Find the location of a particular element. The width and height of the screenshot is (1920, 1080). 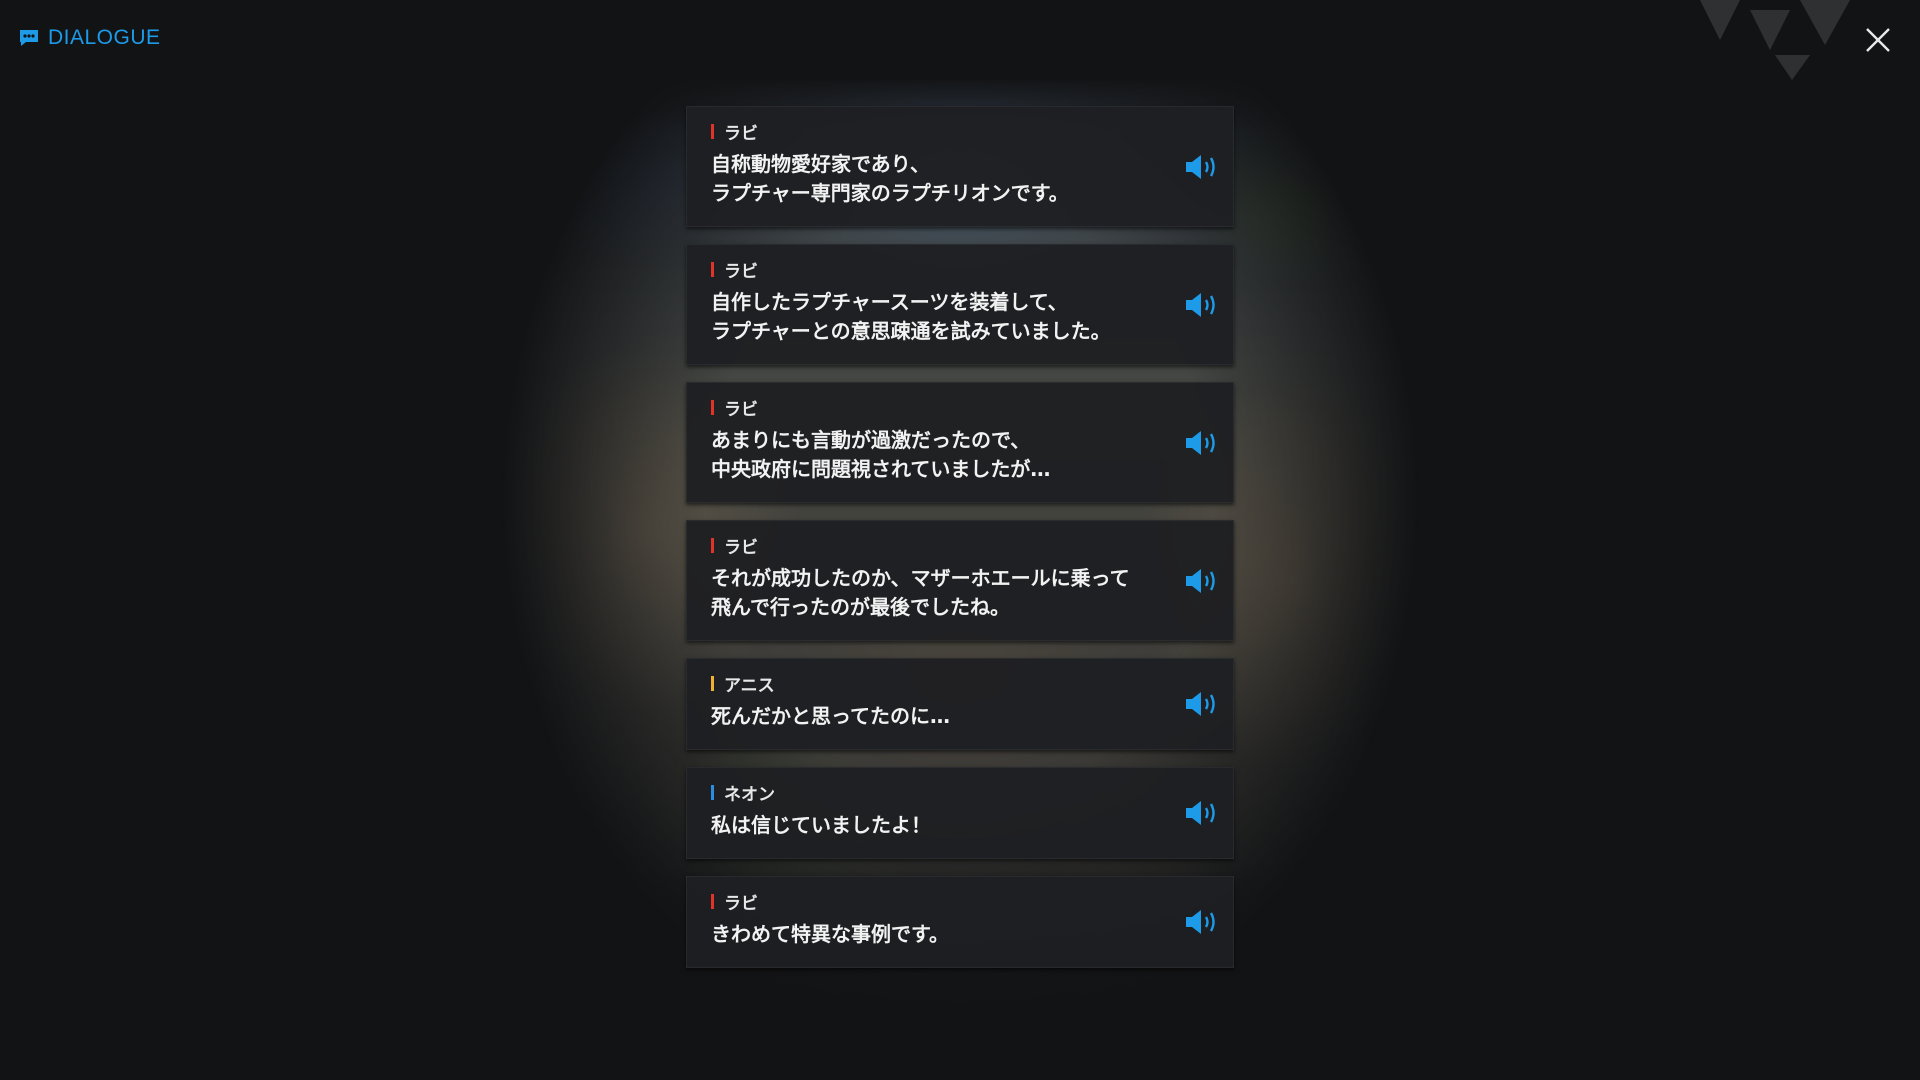

close-icon is located at coordinates (1878, 40).